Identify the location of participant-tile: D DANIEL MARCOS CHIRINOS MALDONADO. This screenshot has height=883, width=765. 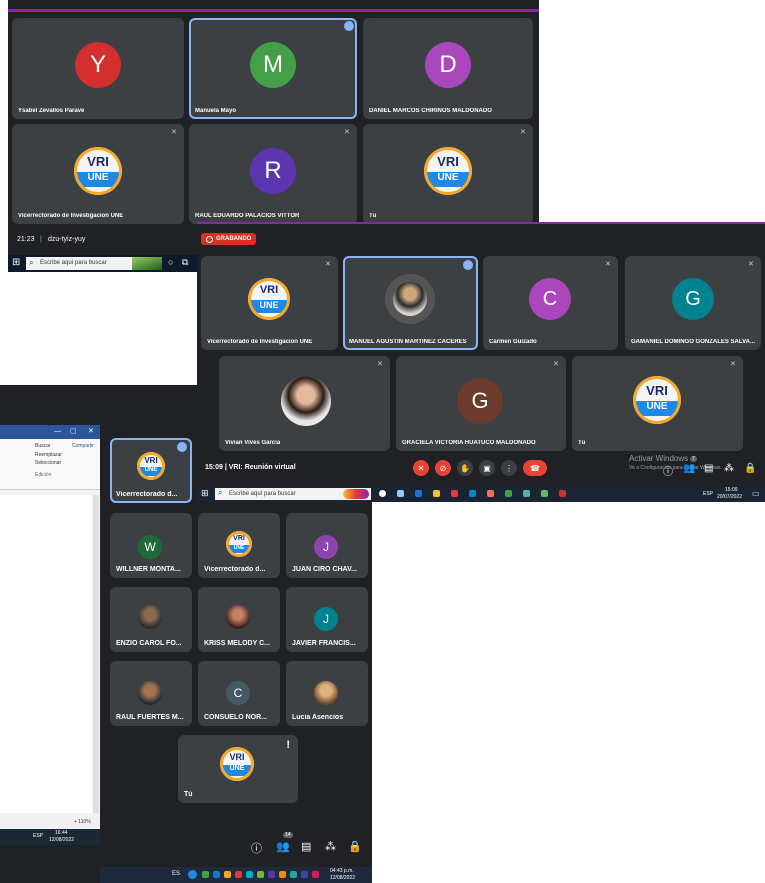
(448, 68).